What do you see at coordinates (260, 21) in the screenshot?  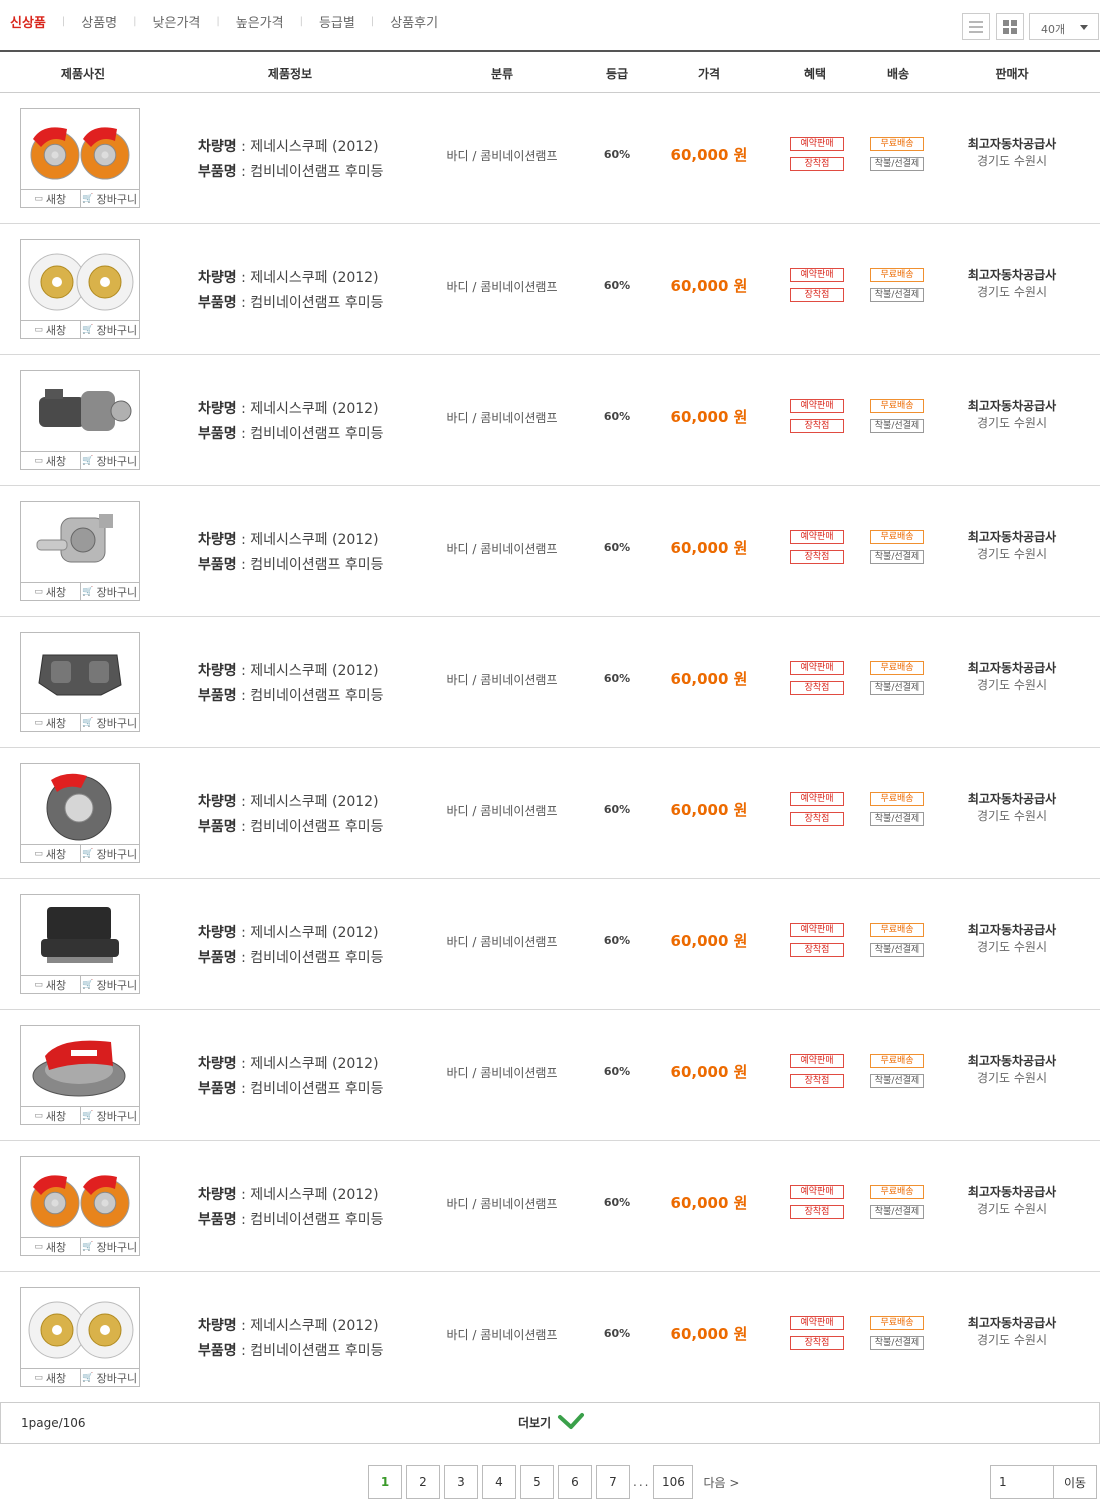 I see `sort-tab-high-price: 높은가격` at bounding box center [260, 21].